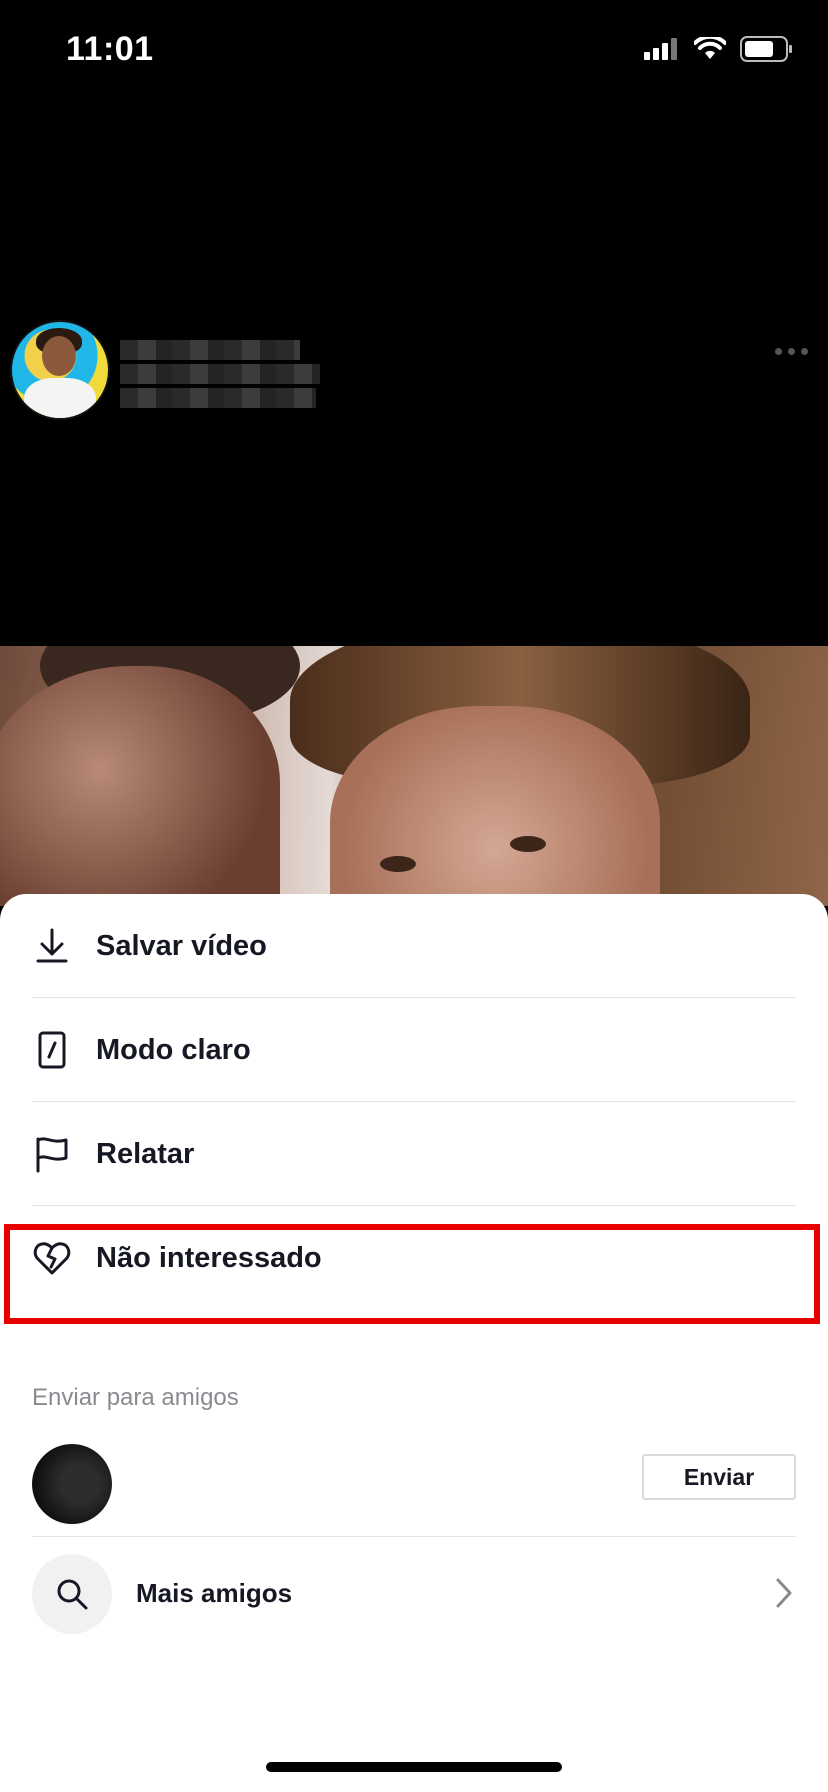  What do you see at coordinates (660, 49) in the screenshot?
I see `signal-icon` at bounding box center [660, 49].